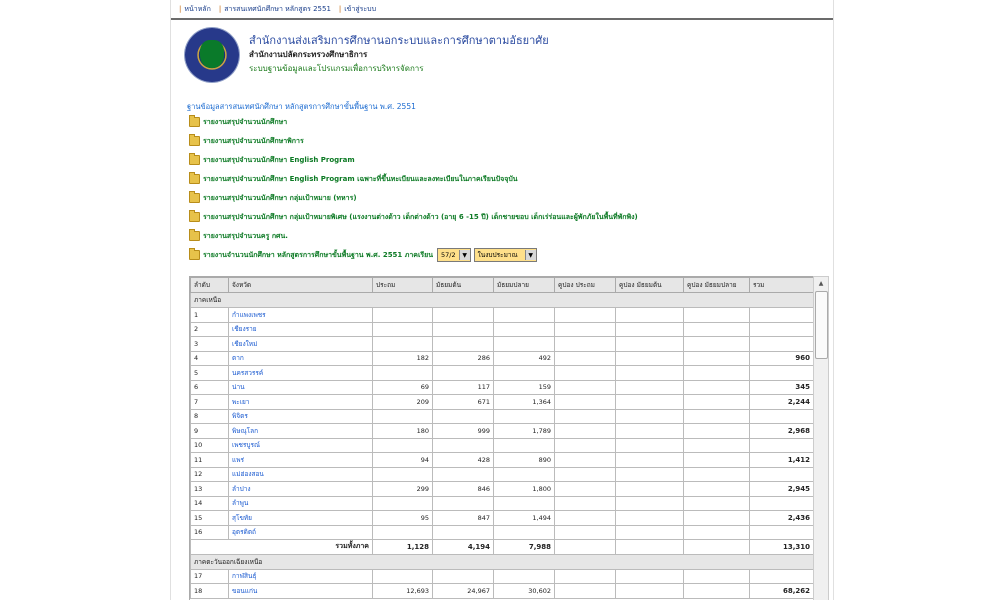  I want to click on table-row: 1 กำแพงเพชร, so click(501, 315).